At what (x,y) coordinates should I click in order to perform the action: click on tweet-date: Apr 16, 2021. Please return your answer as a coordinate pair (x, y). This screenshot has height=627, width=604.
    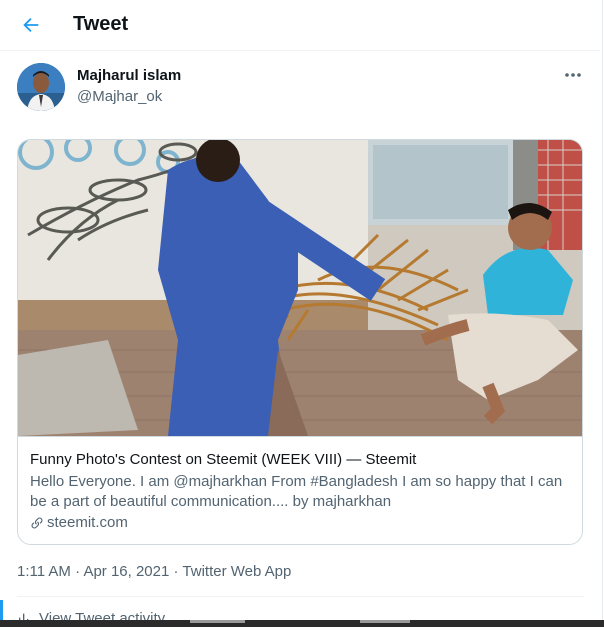
    Looking at the image, I should click on (126, 571).